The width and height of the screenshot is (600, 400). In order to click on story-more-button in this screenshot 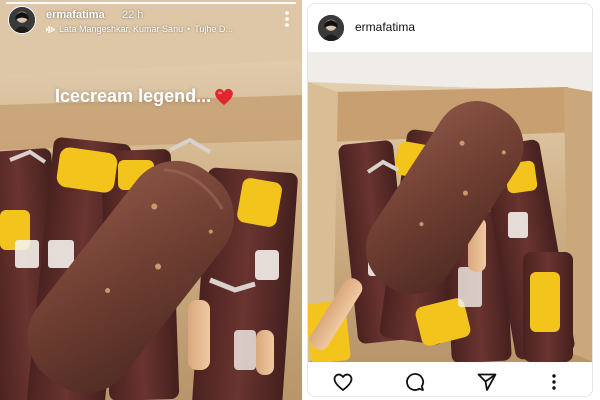, I will do `click(287, 19)`.